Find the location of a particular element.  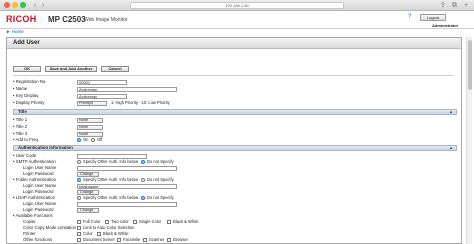

close-window-icon is located at coordinates (7, 5).